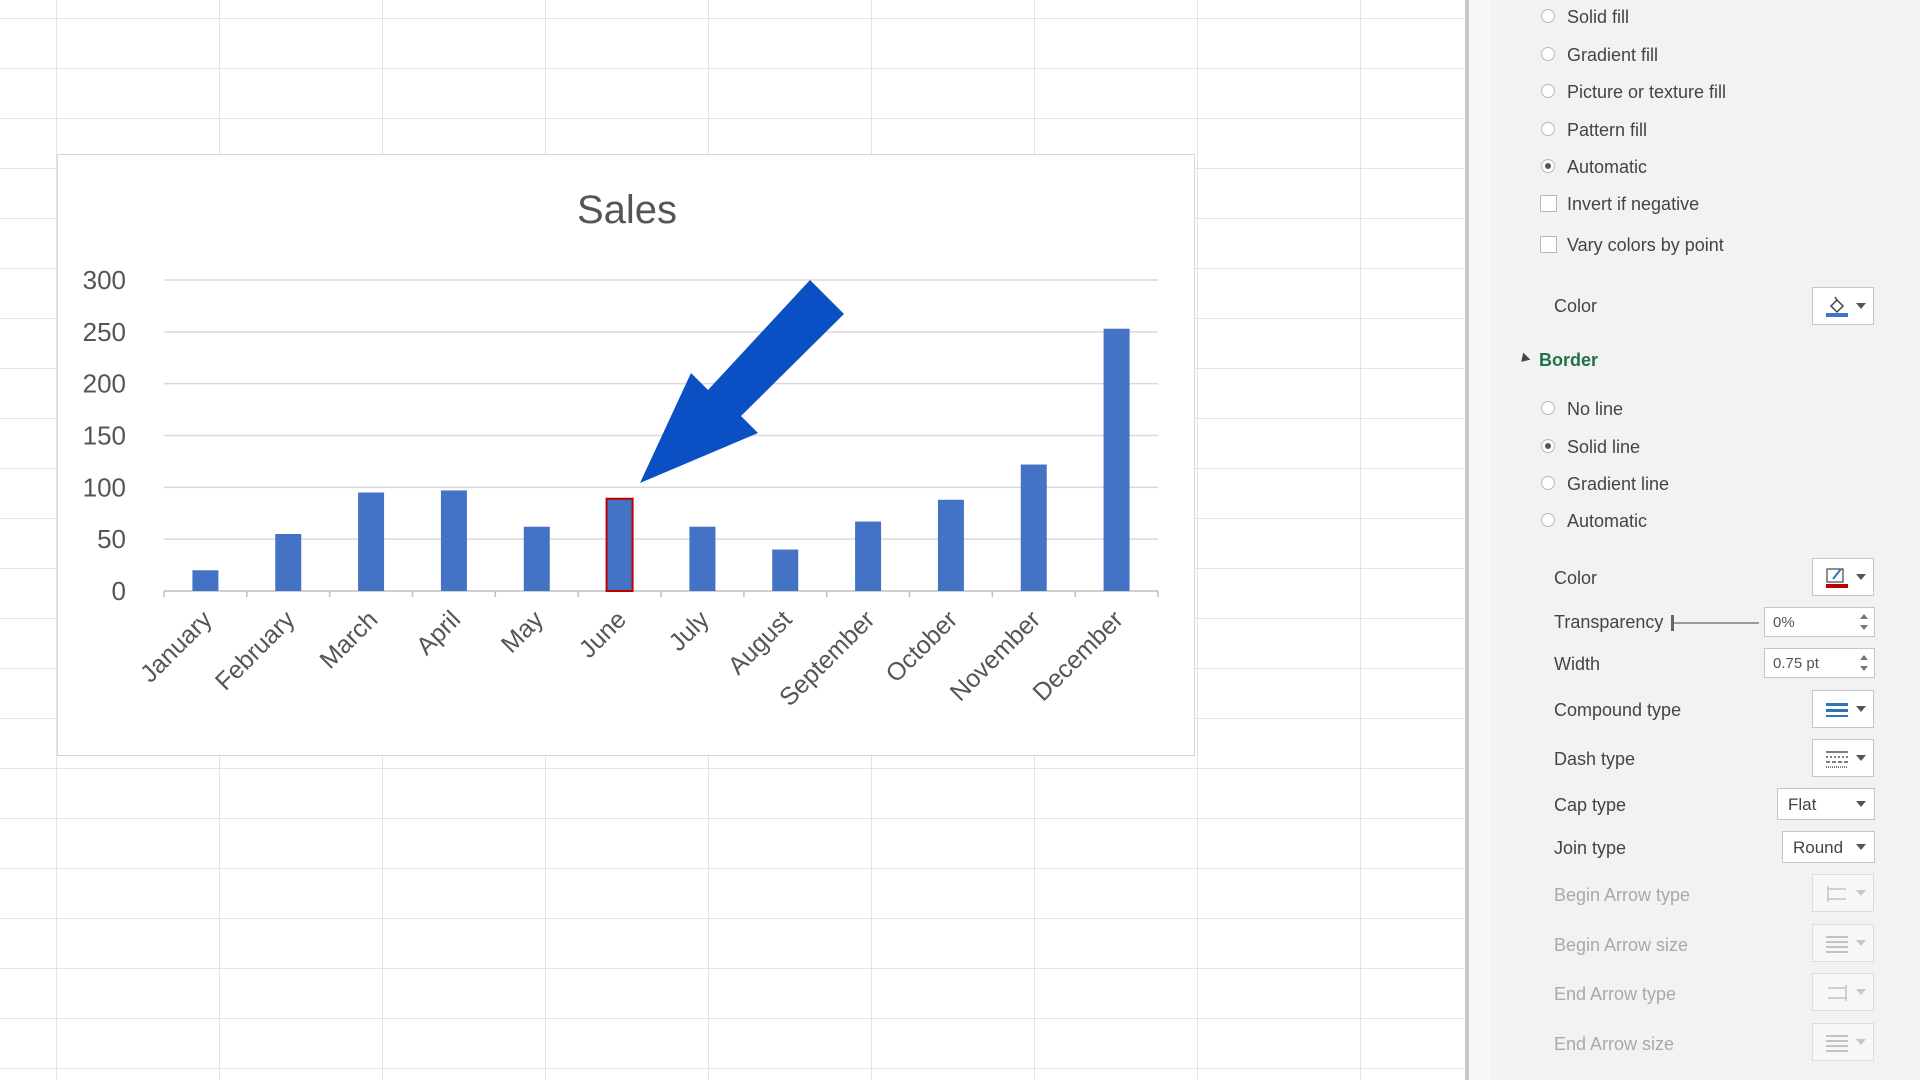 The image size is (1920, 1080). What do you see at coordinates (603, 634) in the screenshot?
I see `x-tick-label: June` at bounding box center [603, 634].